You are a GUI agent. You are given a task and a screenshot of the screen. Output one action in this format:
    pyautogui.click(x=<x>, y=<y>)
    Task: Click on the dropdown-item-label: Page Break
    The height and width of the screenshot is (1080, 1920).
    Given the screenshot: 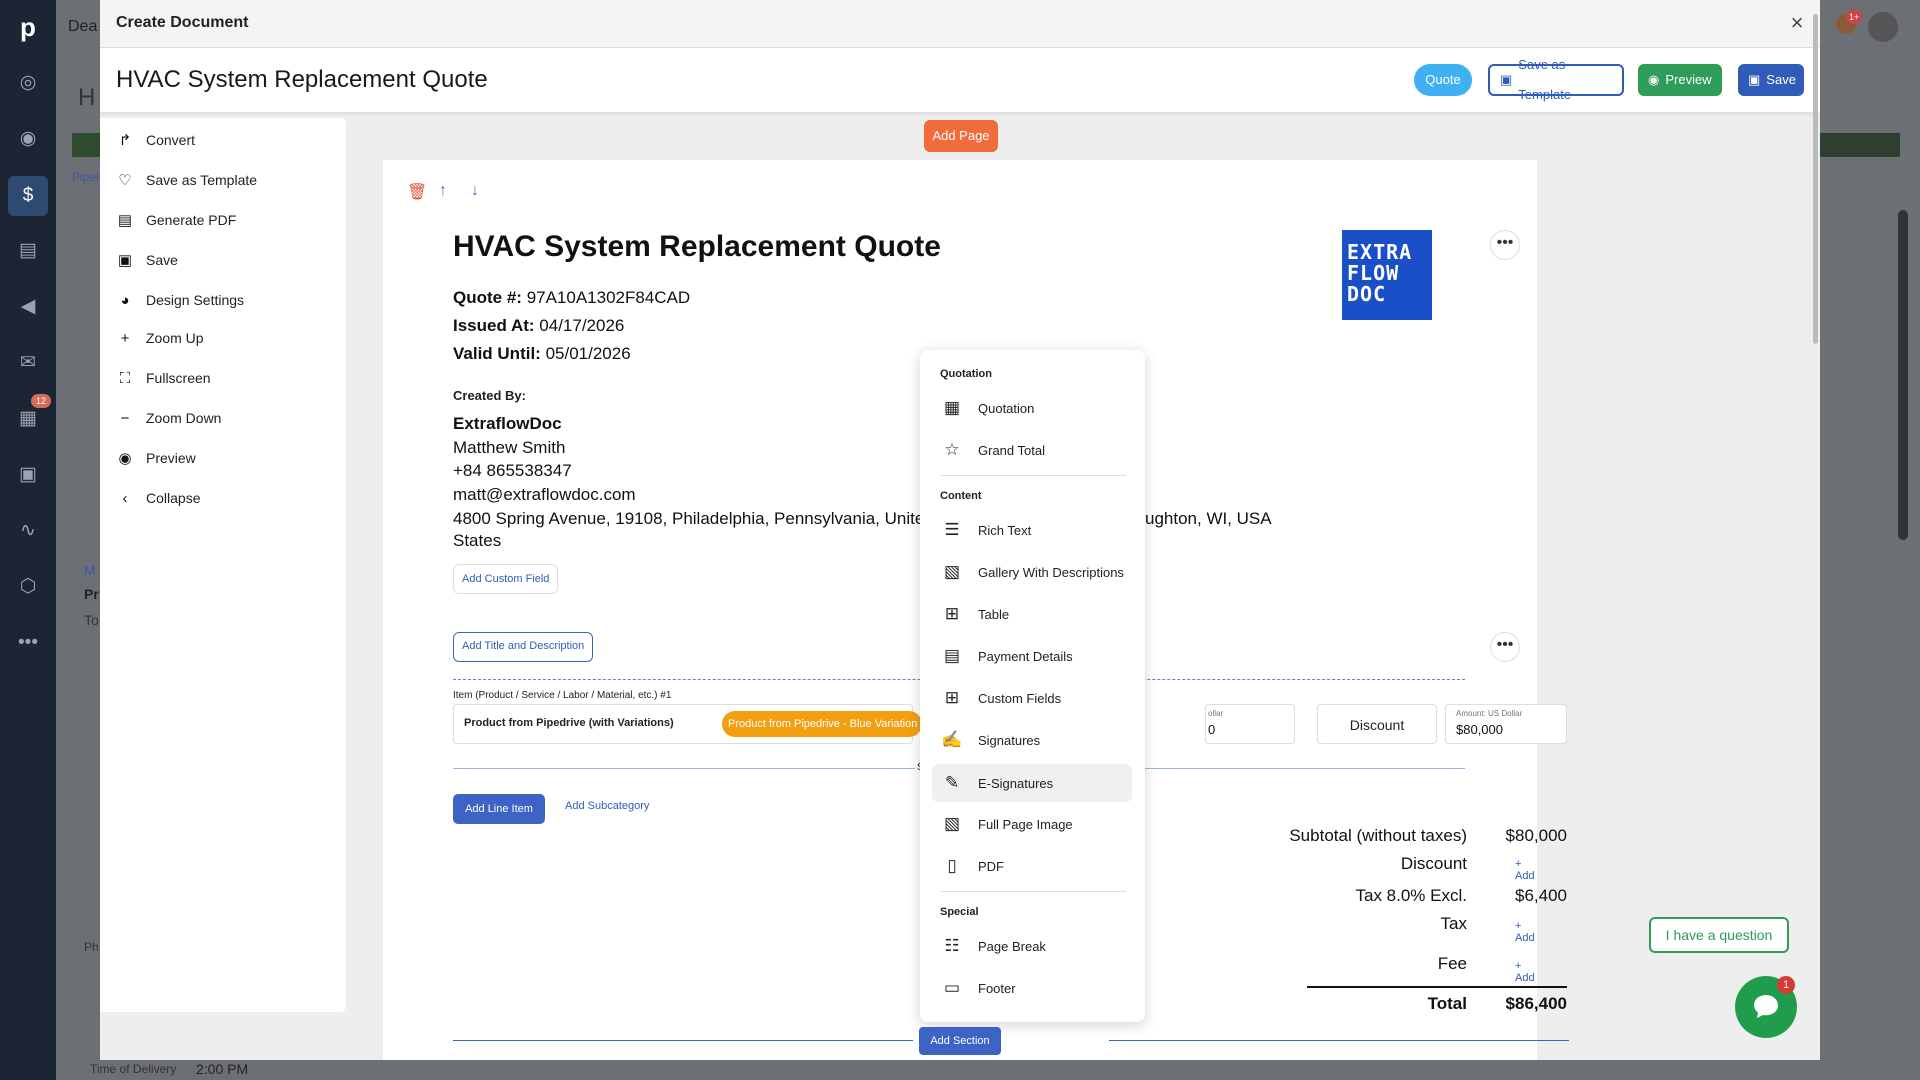 What is the action you would take?
    pyautogui.click(x=1012, y=946)
    